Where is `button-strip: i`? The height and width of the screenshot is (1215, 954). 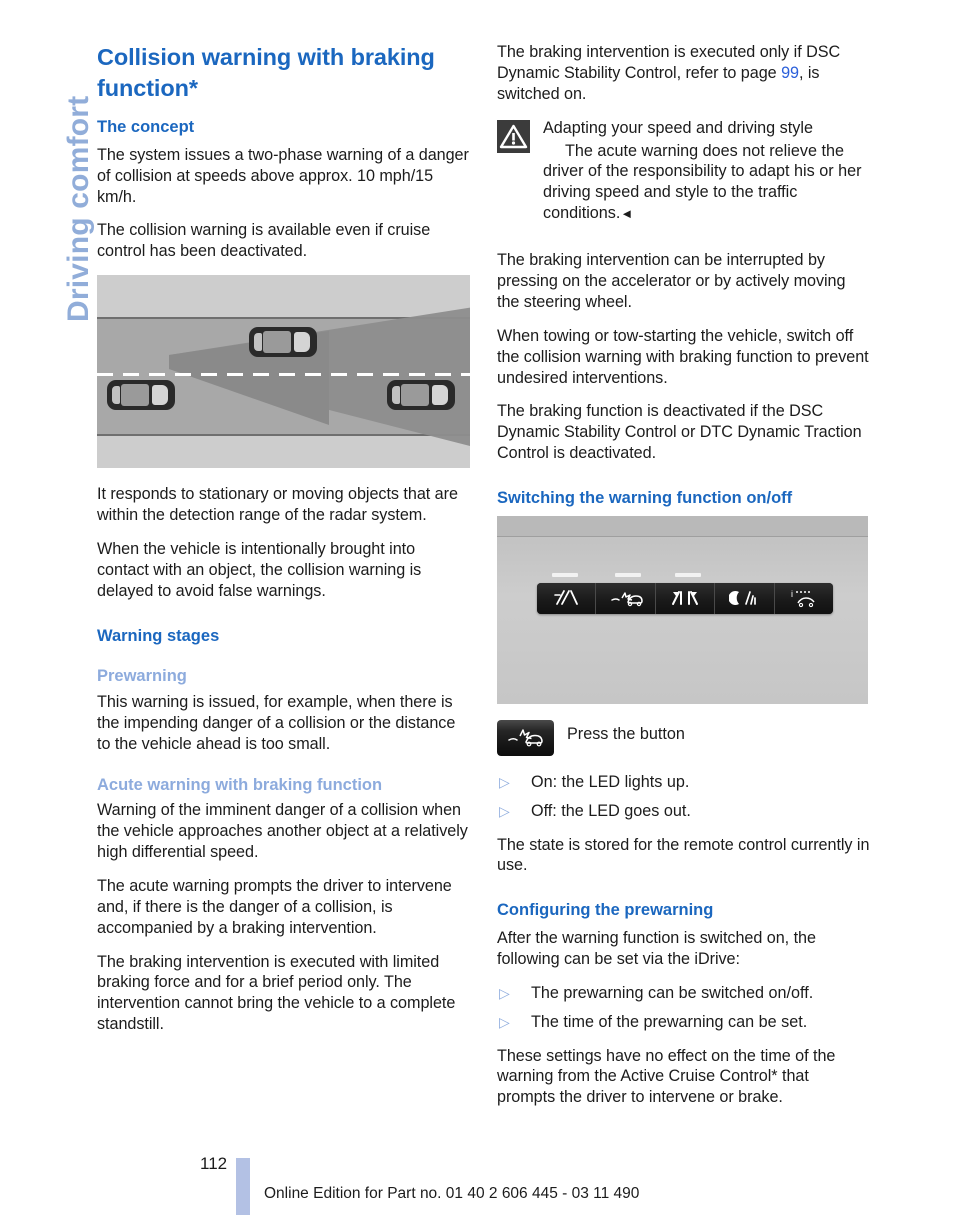
button-strip: i is located at coordinates (685, 598).